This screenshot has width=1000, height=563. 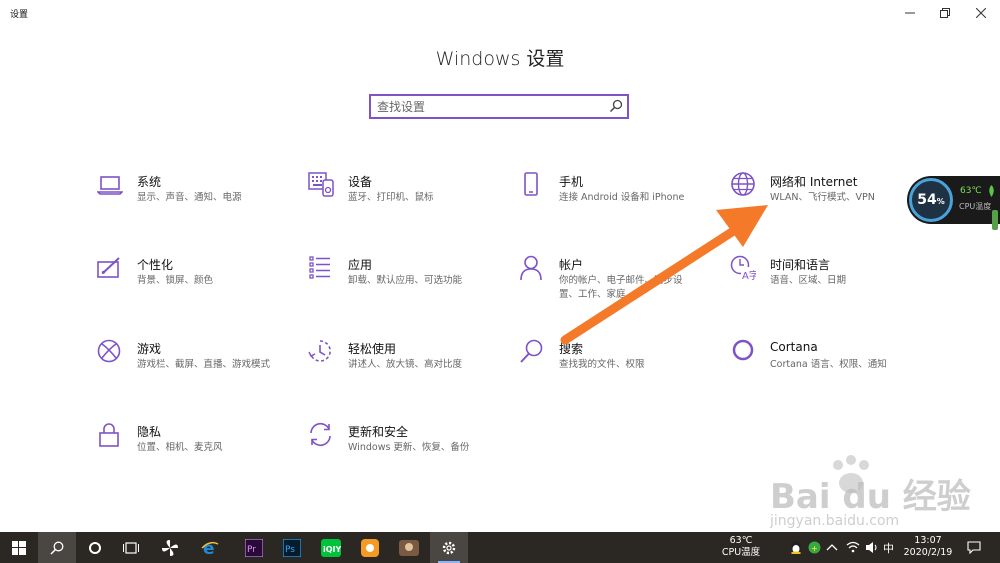 What do you see at coordinates (619, 197) in the screenshot?
I see `category-phone: 手机 连接 Android 设备和 iPhone` at bounding box center [619, 197].